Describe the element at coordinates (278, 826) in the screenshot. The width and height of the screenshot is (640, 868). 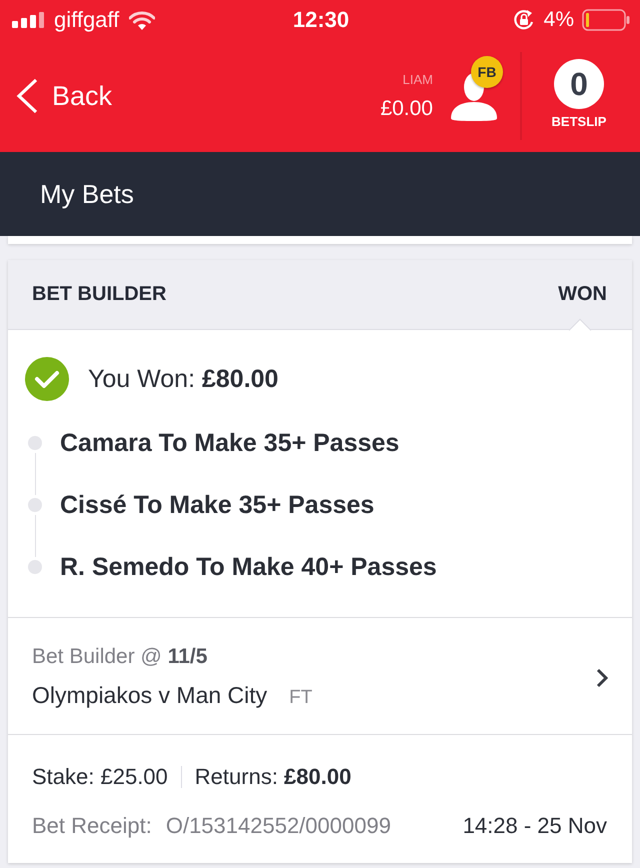
I see `receipt-number: O/153142552/0000099` at that location.